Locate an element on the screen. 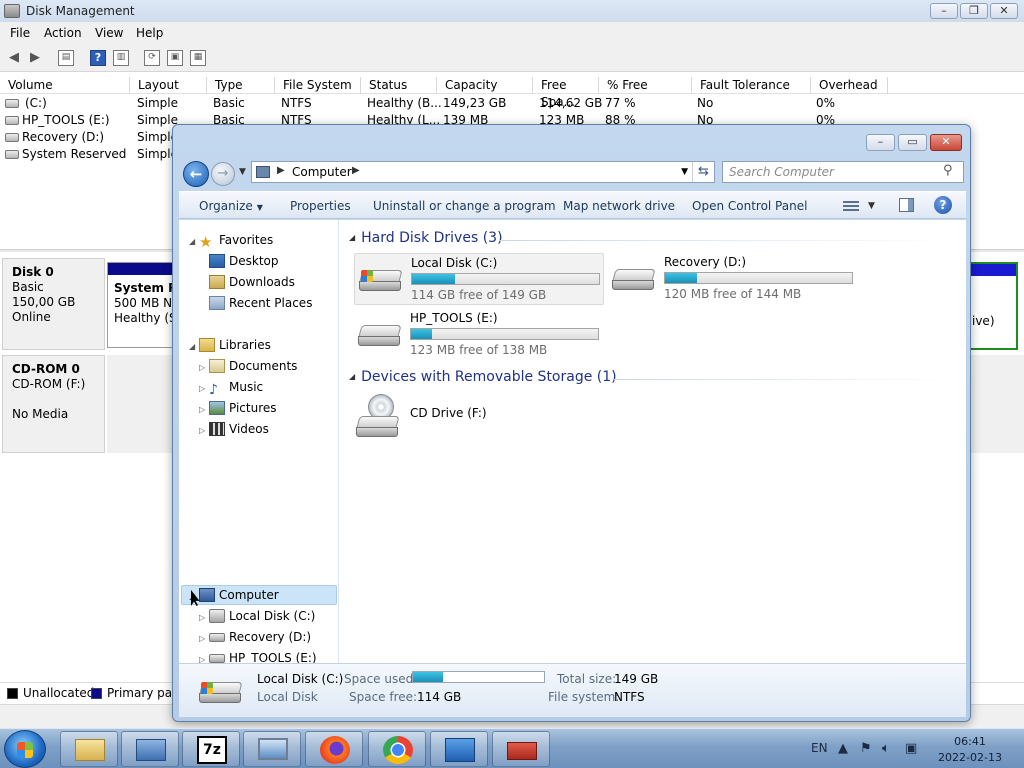 The image size is (1024, 768). clock: 06:41 2022-02-13 is located at coordinates (970, 750).